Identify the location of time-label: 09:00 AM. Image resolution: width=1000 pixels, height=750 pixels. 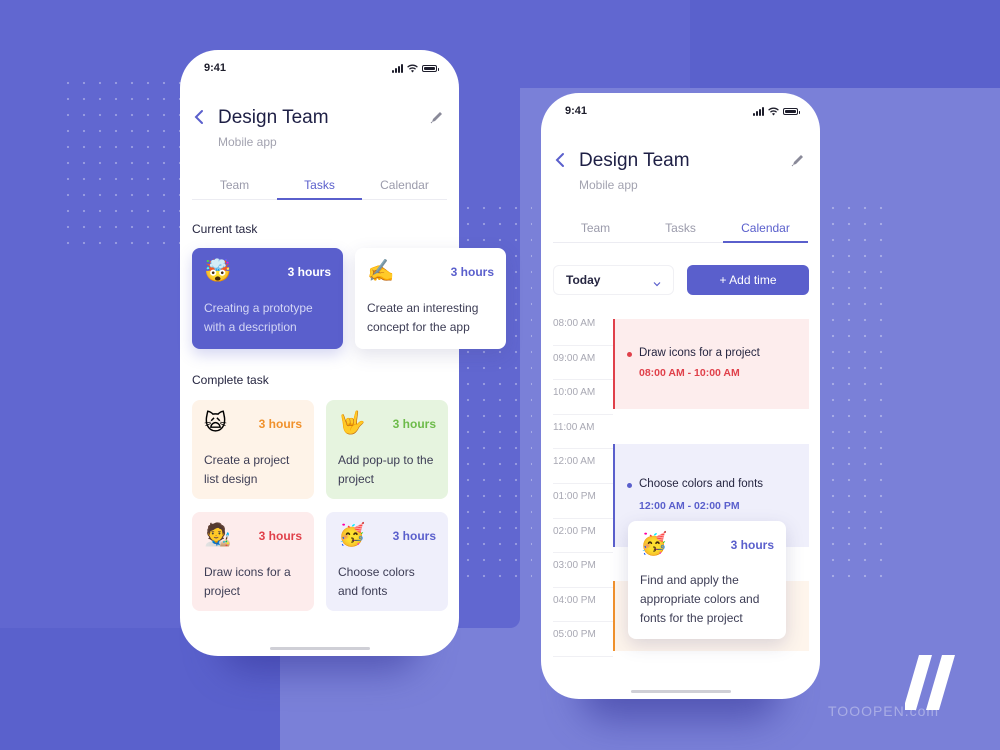
(574, 358).